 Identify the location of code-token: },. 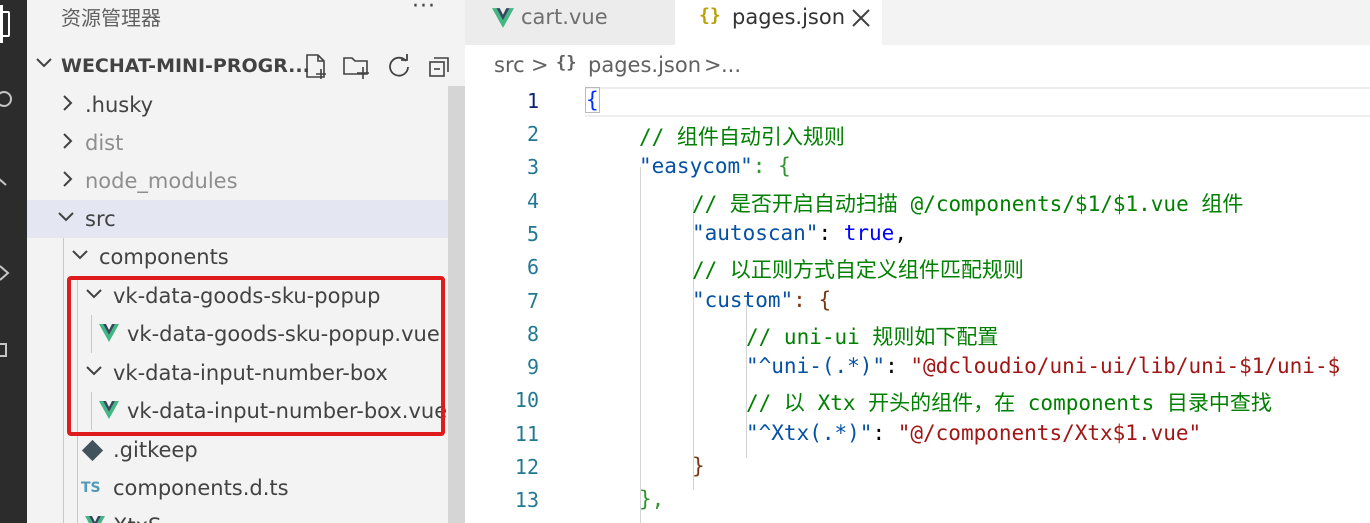
(652, 499).